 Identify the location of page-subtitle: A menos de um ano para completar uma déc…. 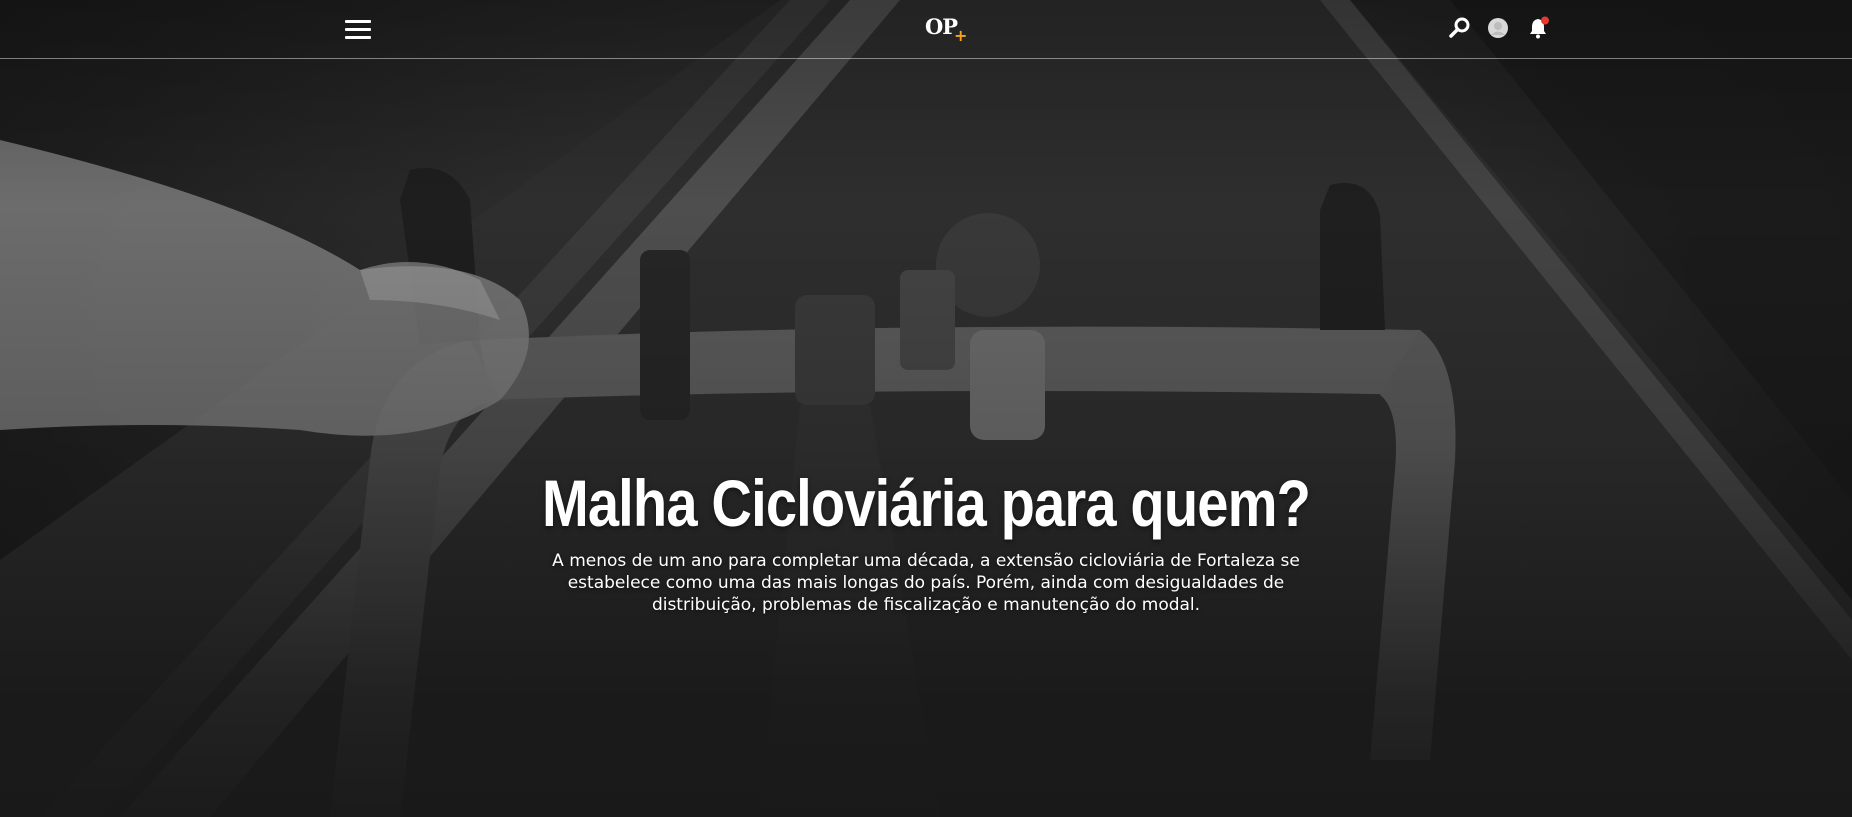
(926, 583).